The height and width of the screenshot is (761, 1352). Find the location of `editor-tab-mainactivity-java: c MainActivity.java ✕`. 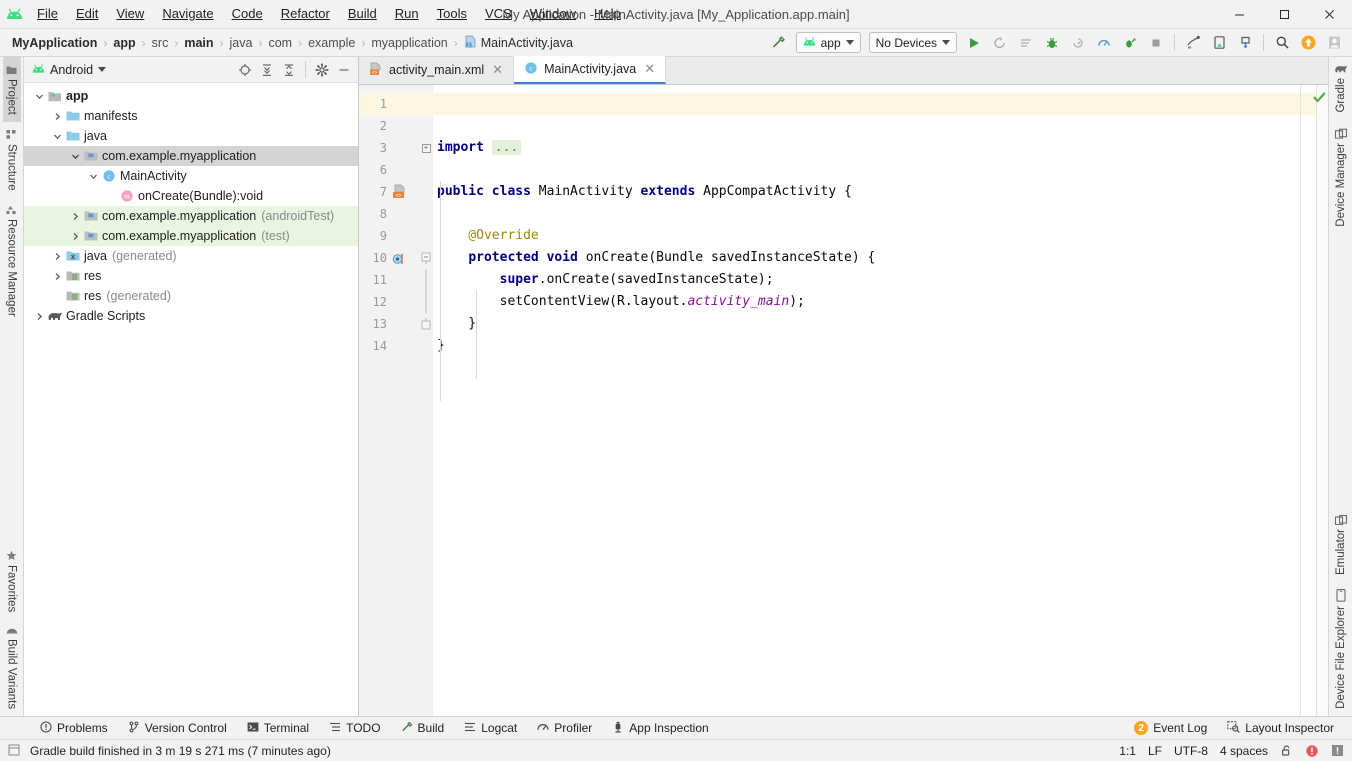

editor-tab-mainactivity-java: c MainActivity.java ✕ is located at coordinates (590, 70).